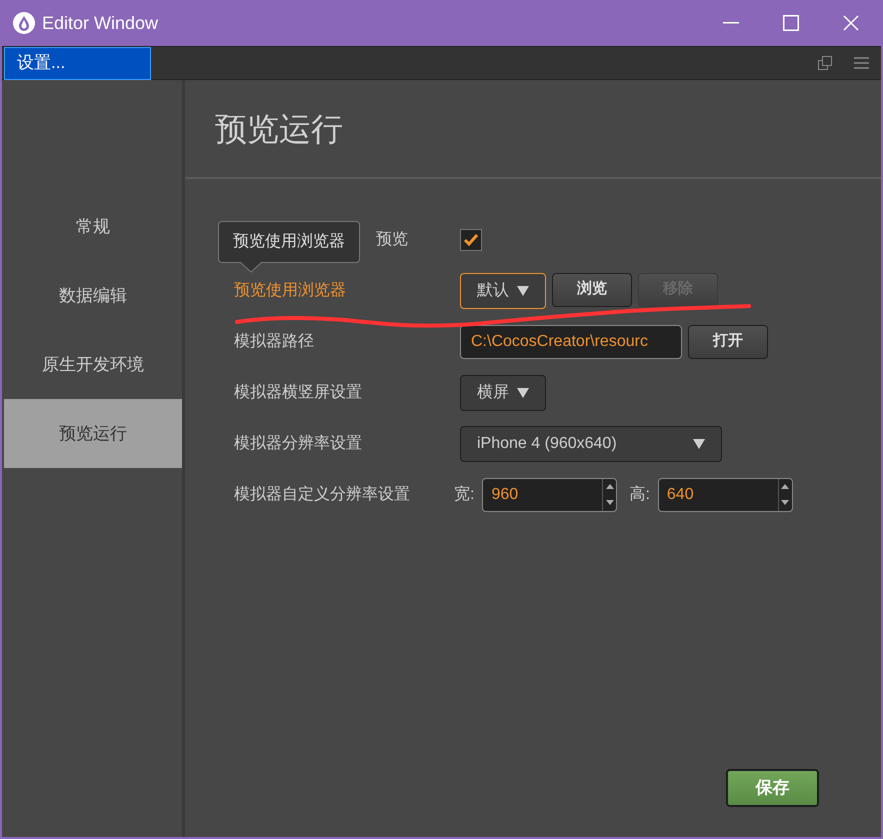 The height and width of the screenshot is (839, 883). Describe the element at coordinates (251, 267) in the screenshot. I see `tooltip-pointer-icon` at that location.